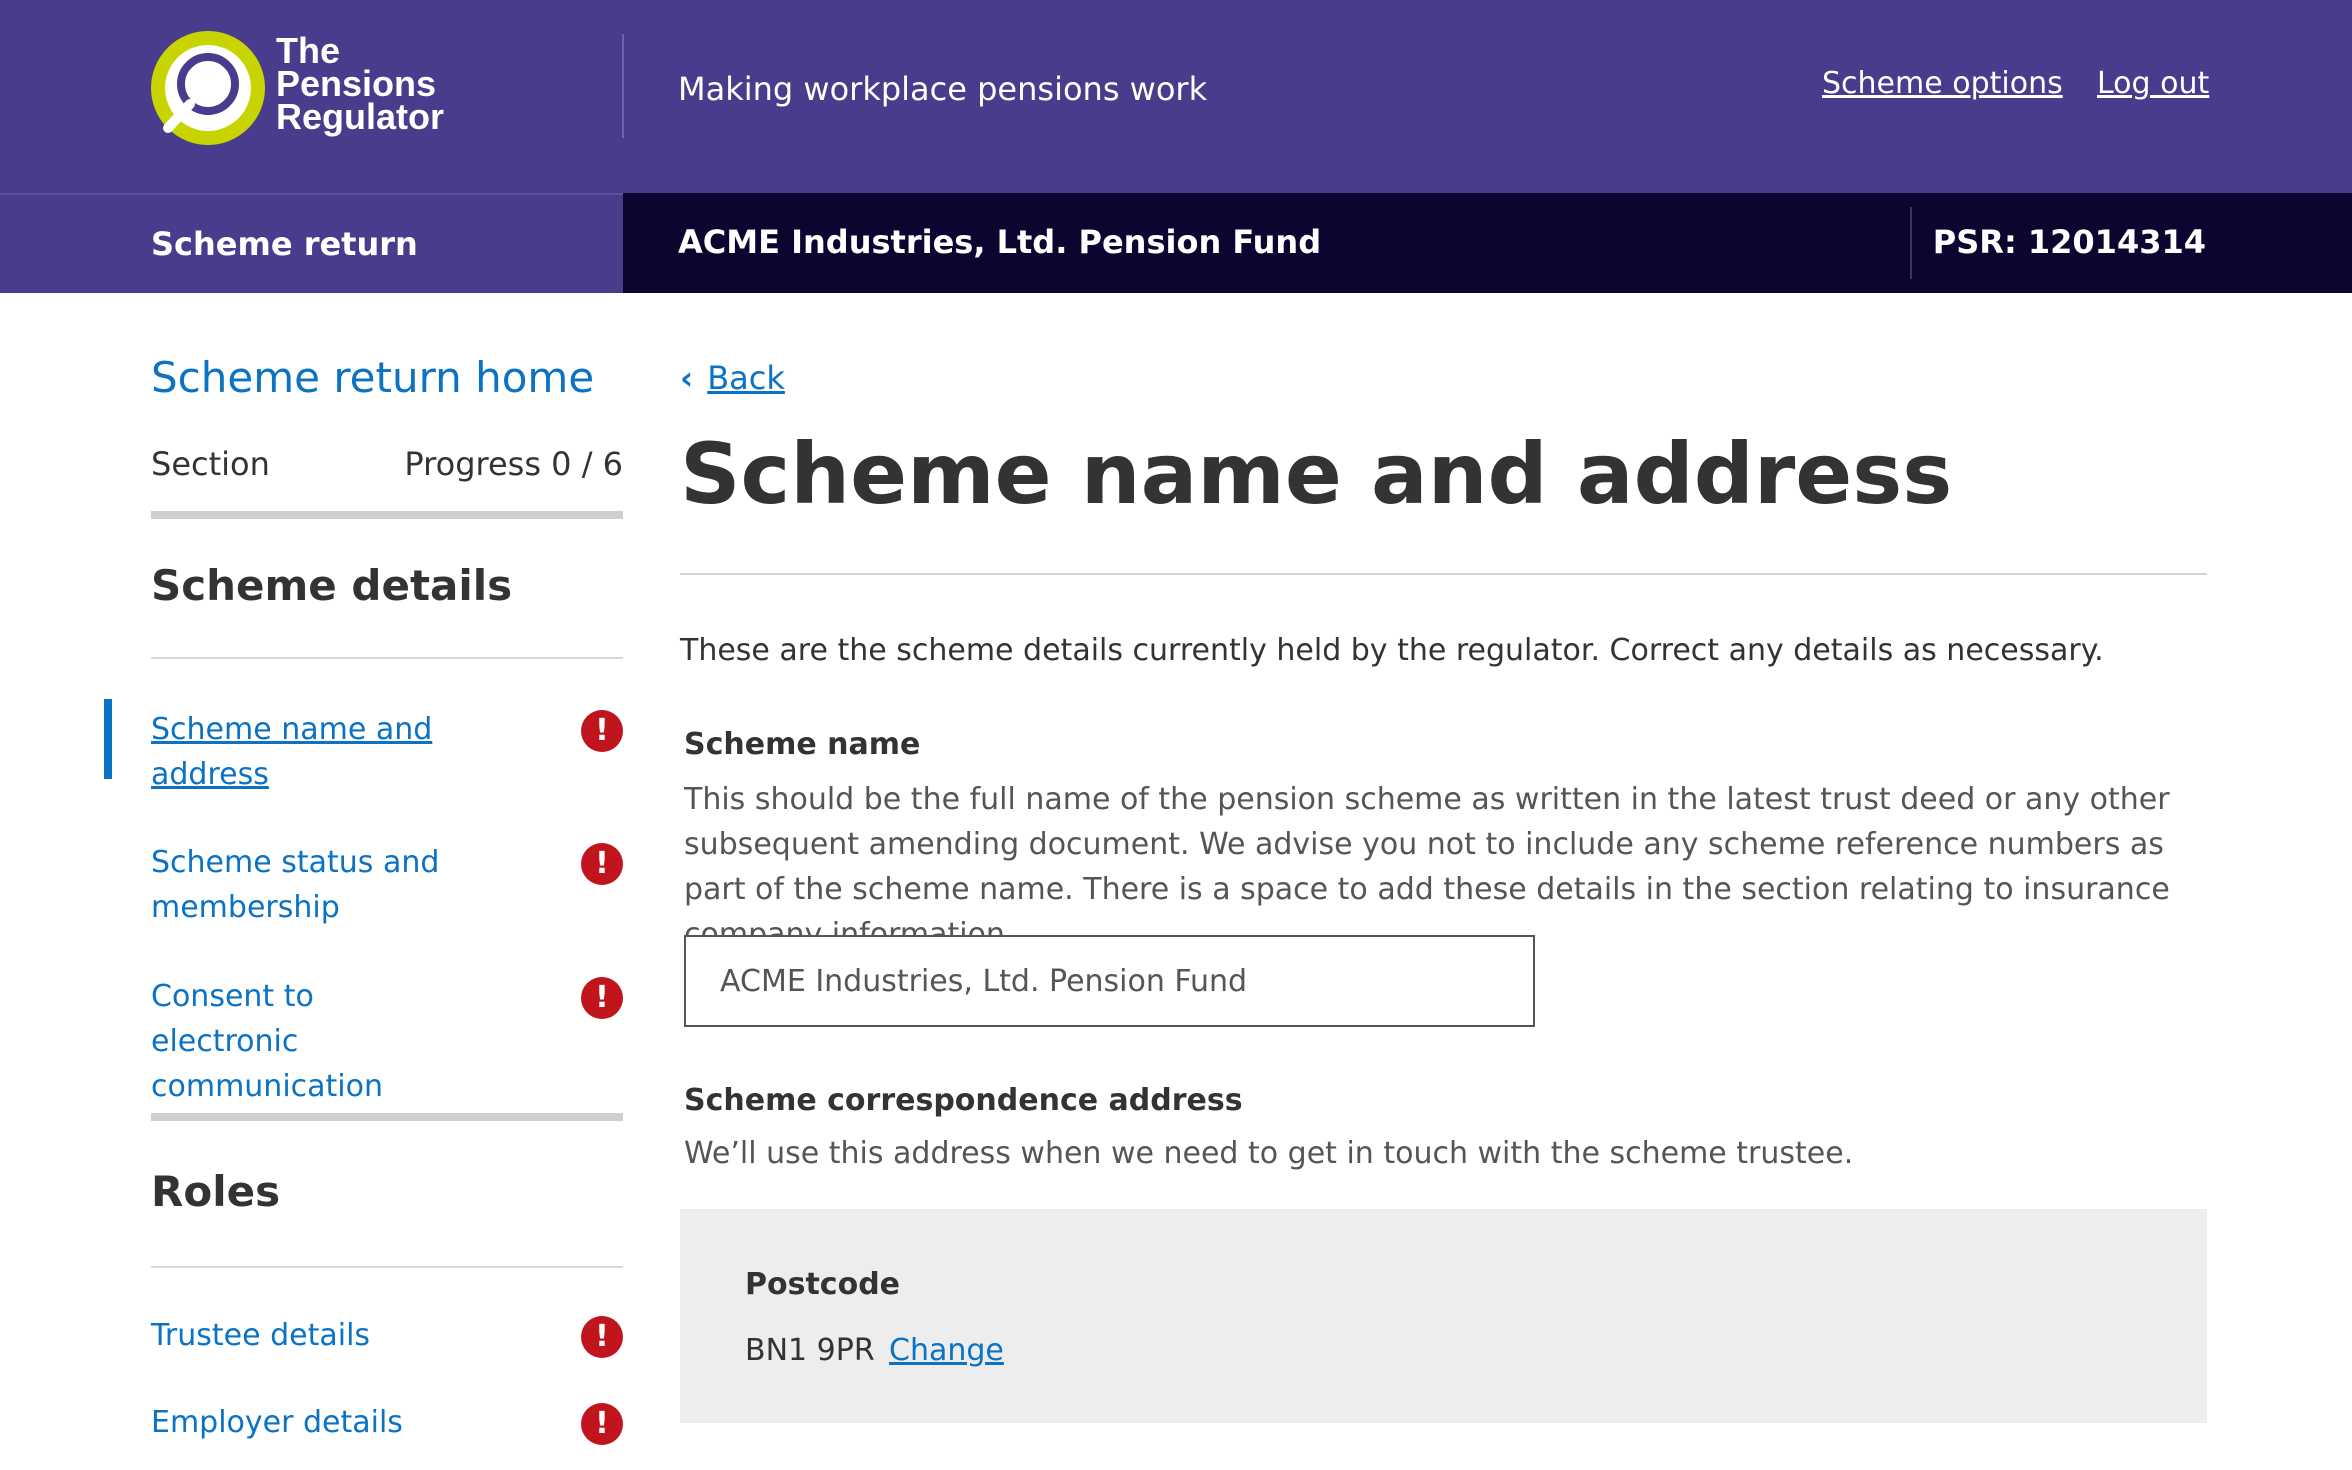 The height and width of the screenshot is (1470, 2352). I want to click on active-item-marker, so click(108, 739).